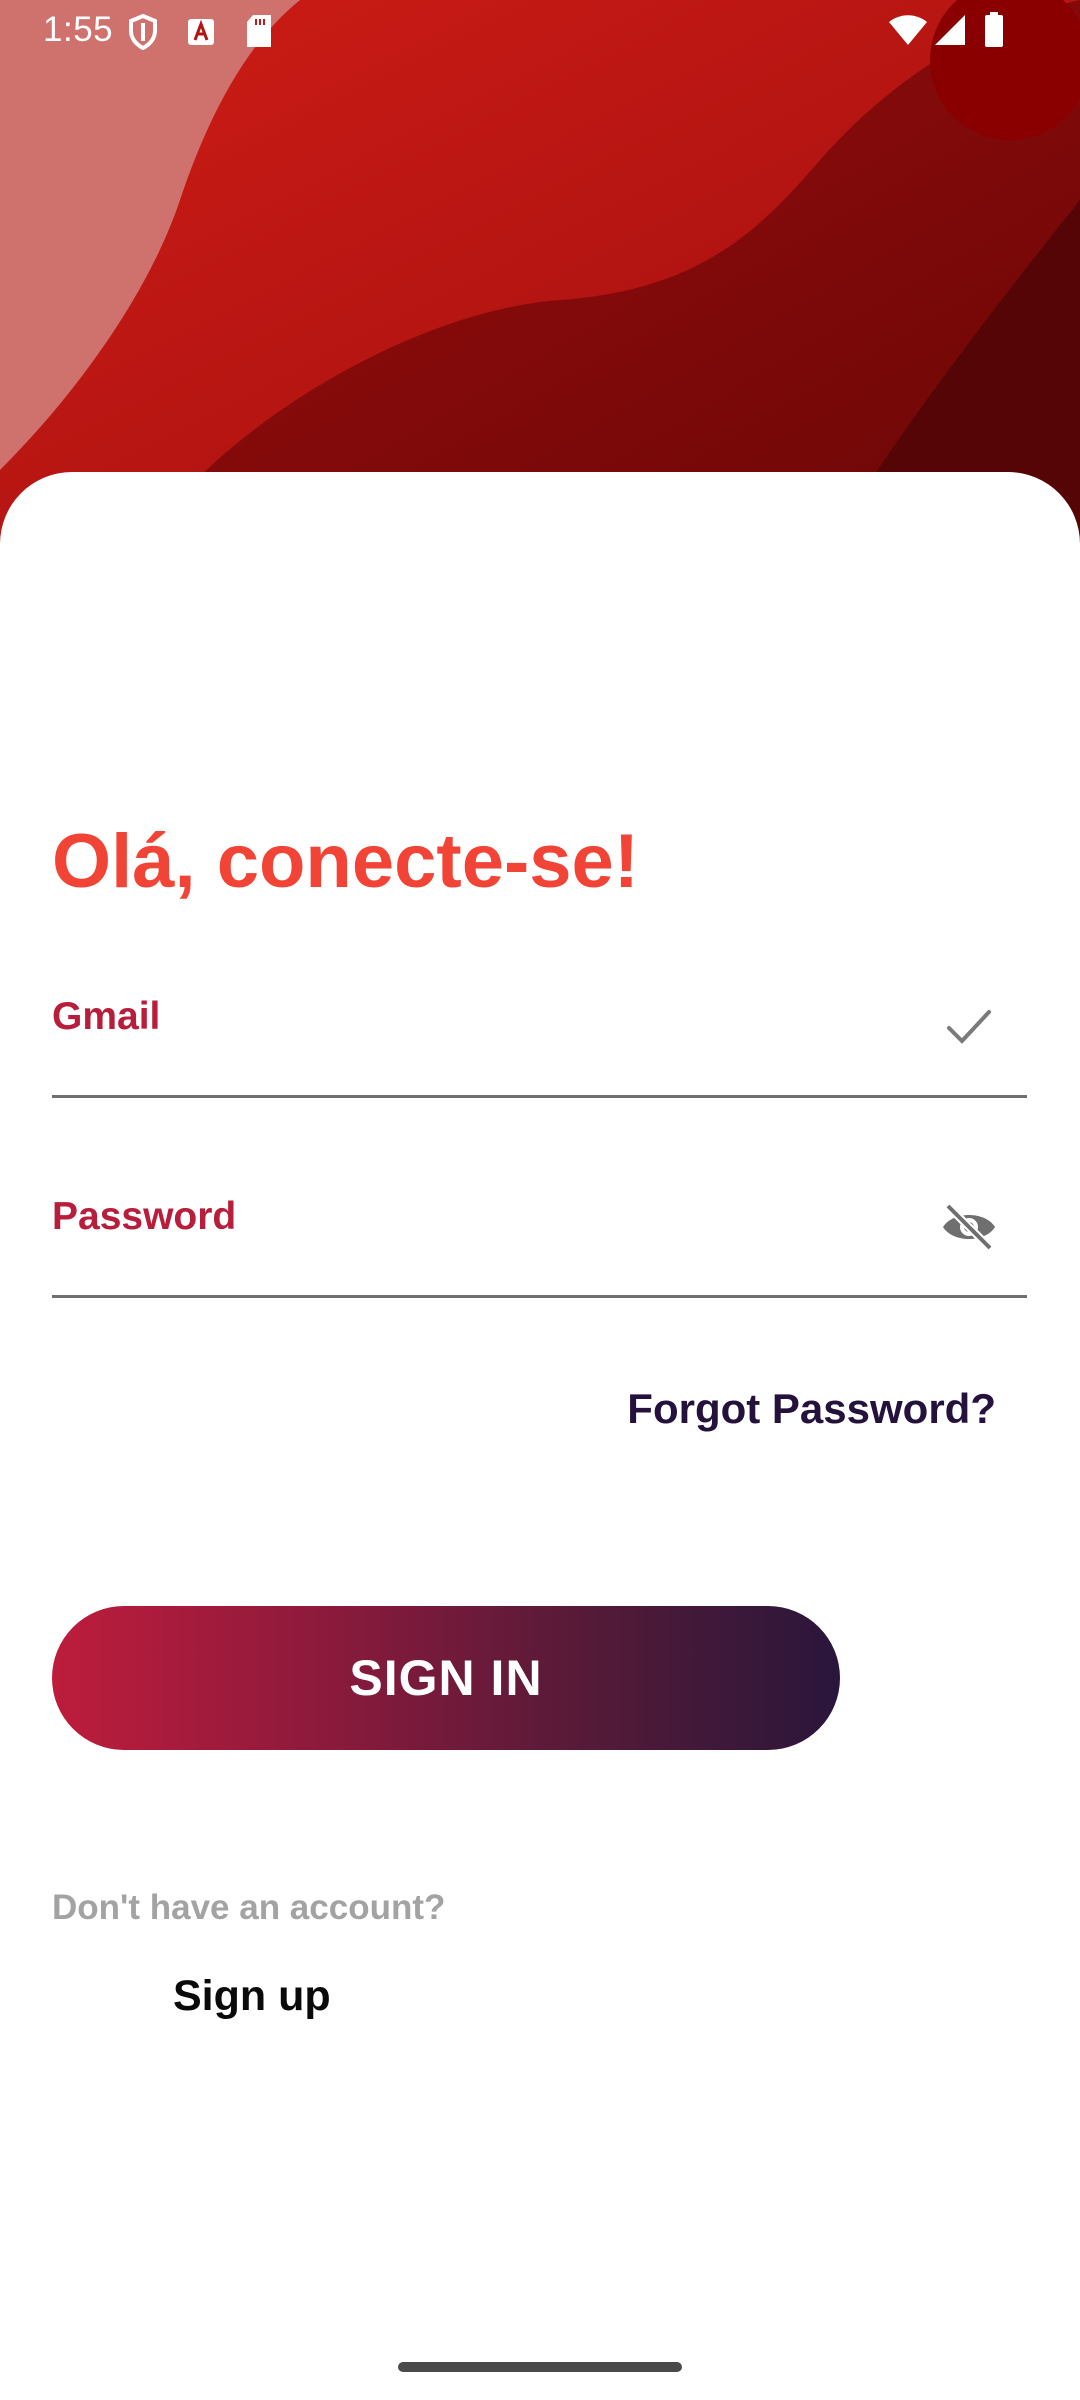  I want to click on password-field: Password, so click(539, 1246).